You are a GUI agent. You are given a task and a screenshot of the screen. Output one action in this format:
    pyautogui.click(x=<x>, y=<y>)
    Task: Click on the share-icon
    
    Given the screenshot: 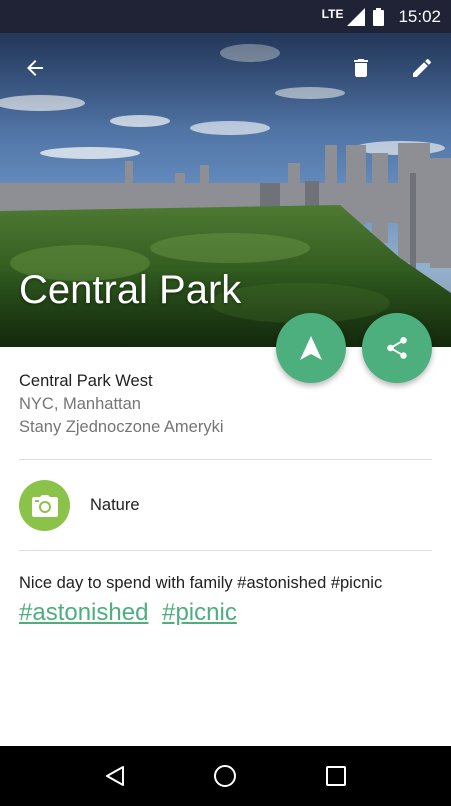 What is the action you would take?
    pyautogui.click(x=397, y=348)
    